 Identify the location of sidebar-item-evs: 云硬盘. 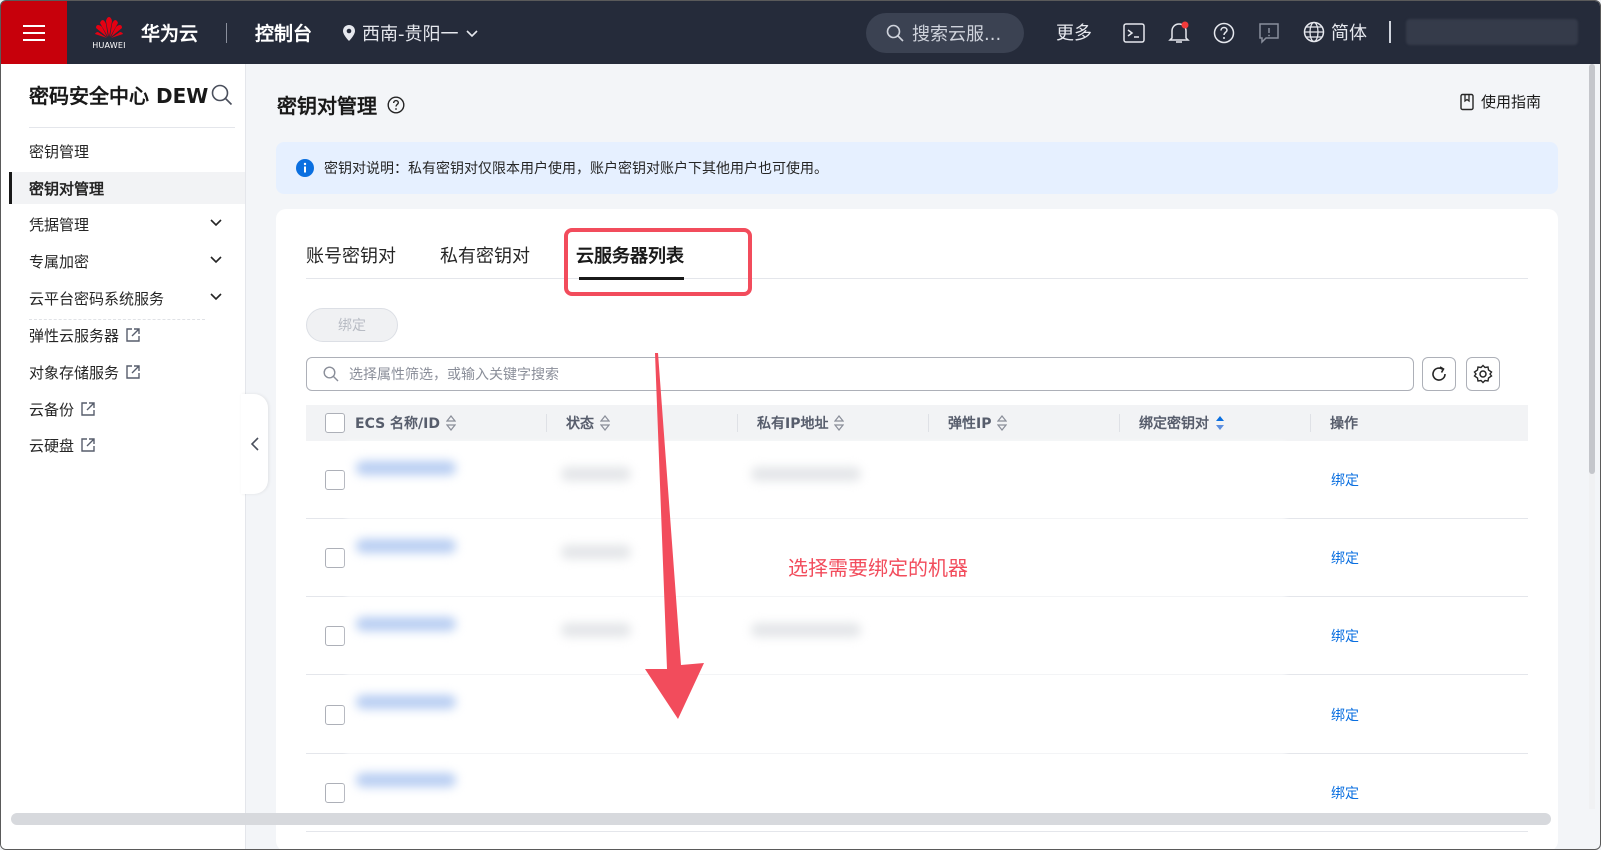
(127, 445).